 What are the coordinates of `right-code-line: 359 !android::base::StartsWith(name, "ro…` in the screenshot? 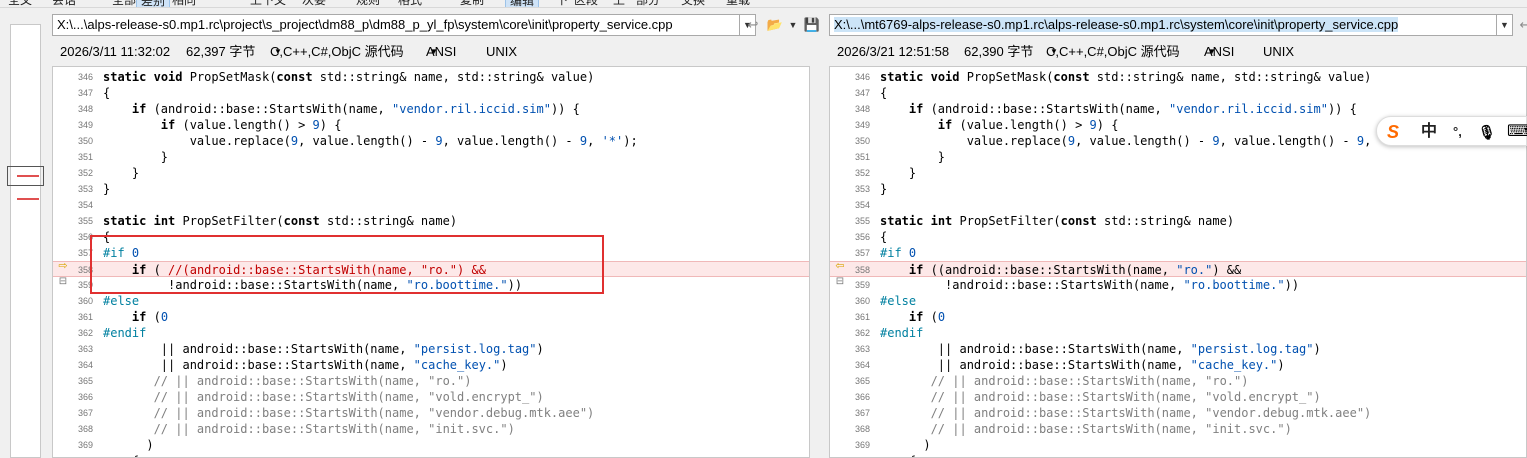 It's located at (1178, 285).